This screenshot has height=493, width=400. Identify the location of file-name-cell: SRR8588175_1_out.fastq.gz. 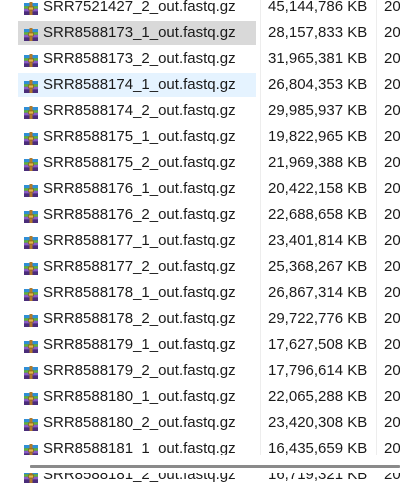
(137, 137).